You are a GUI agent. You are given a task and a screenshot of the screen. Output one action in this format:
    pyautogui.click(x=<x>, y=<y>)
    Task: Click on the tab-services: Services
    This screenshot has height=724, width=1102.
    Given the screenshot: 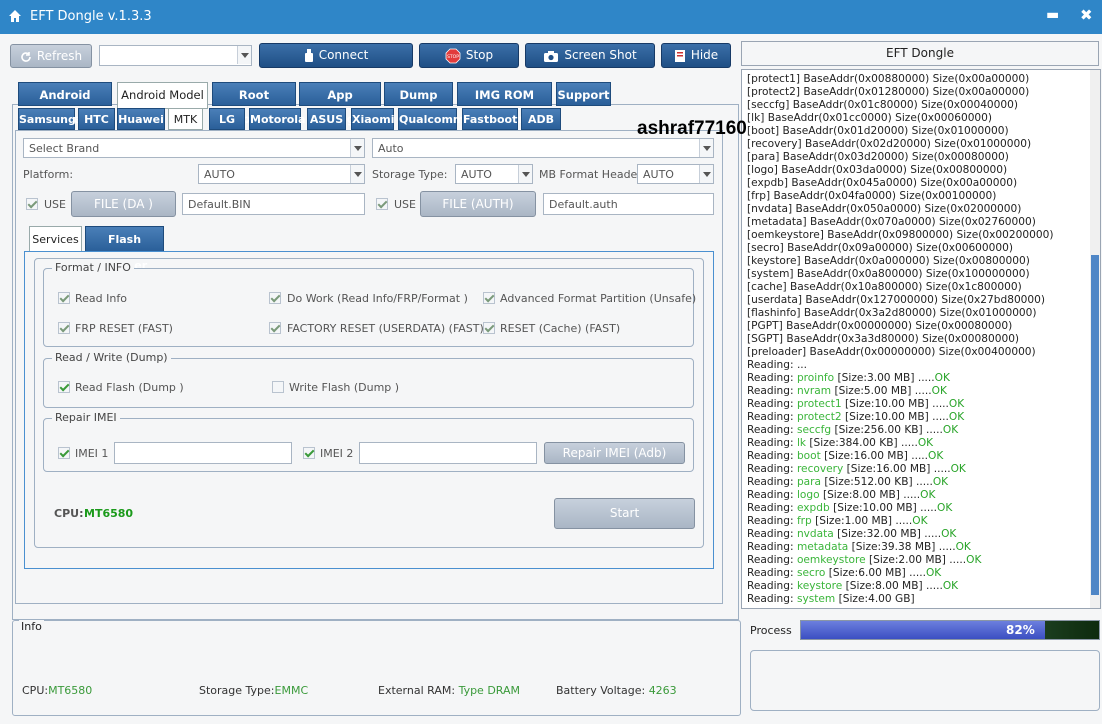 What is the action you would take?
    pyautogui.click(x=55, y=239)
    